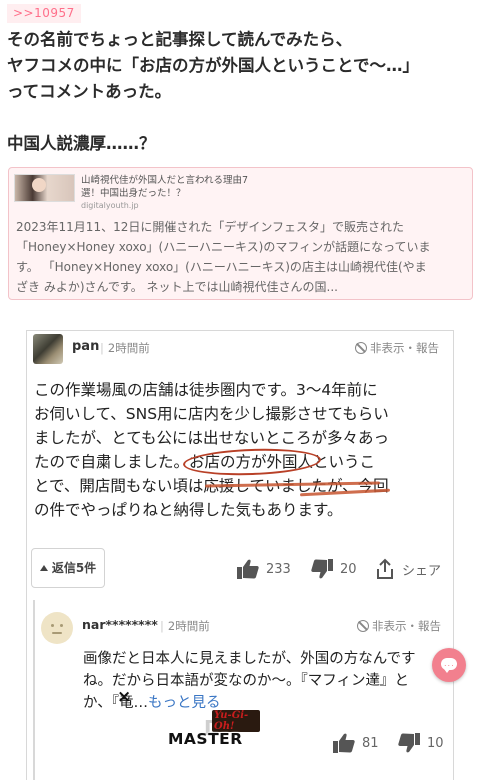 The image size is (479, 780). Describe the element at coordinates (355, 743) in the screenshot. I see `like-button: 81` at that location.